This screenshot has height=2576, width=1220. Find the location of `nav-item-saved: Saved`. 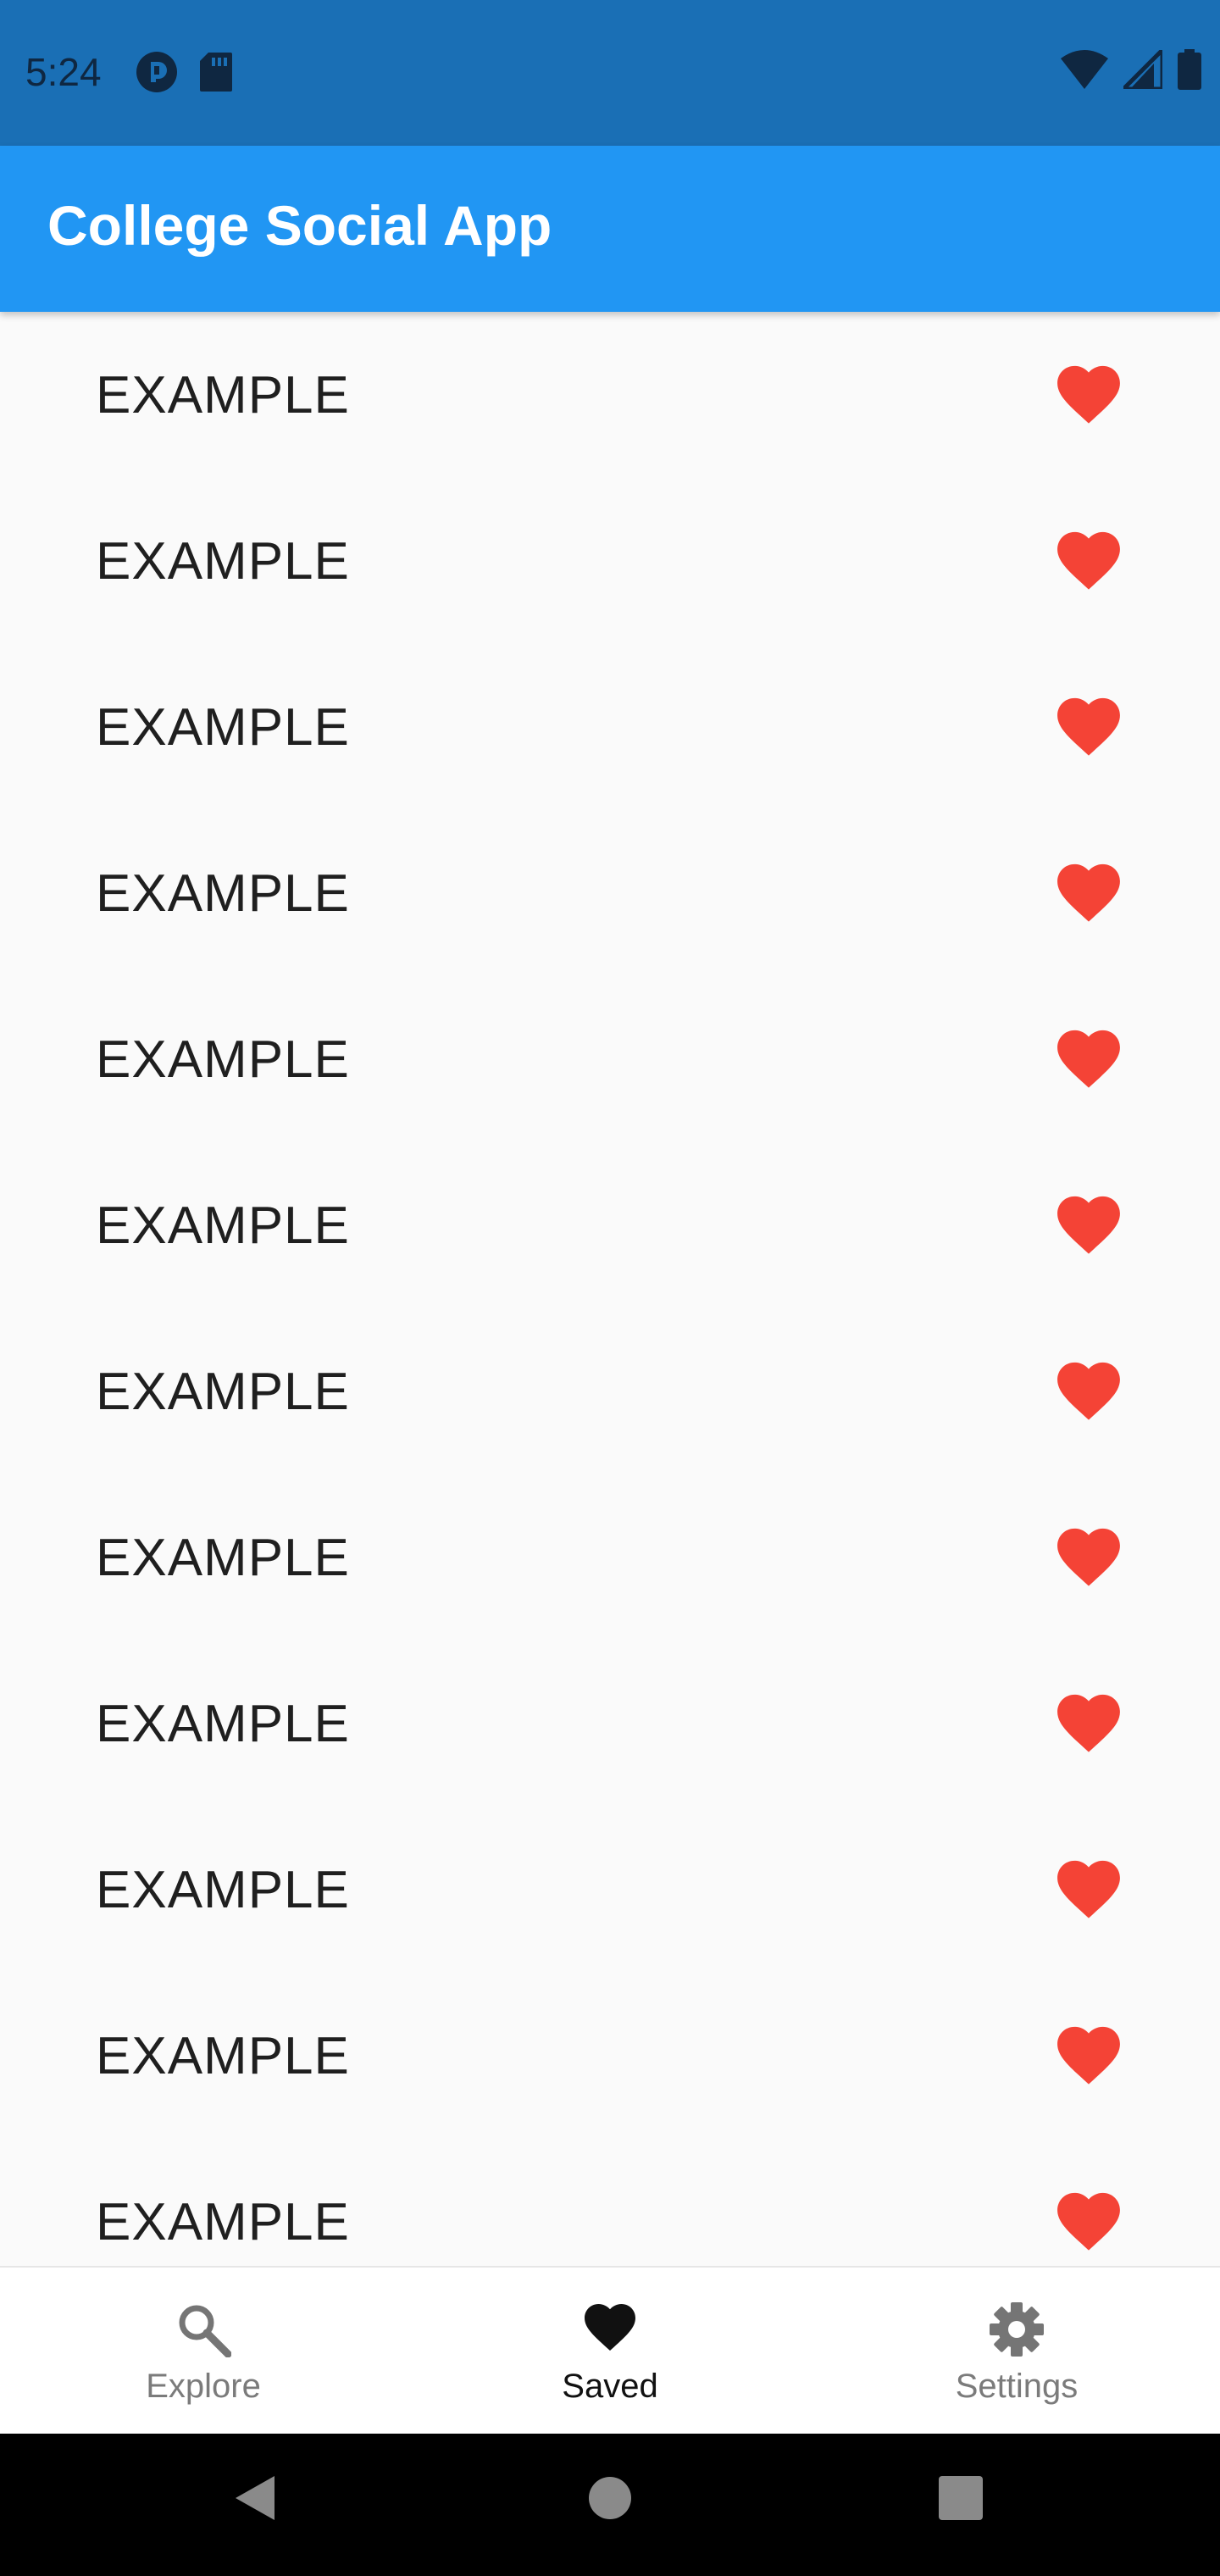

nav-item-saved: Saved is located at coordinates (610, 2351).